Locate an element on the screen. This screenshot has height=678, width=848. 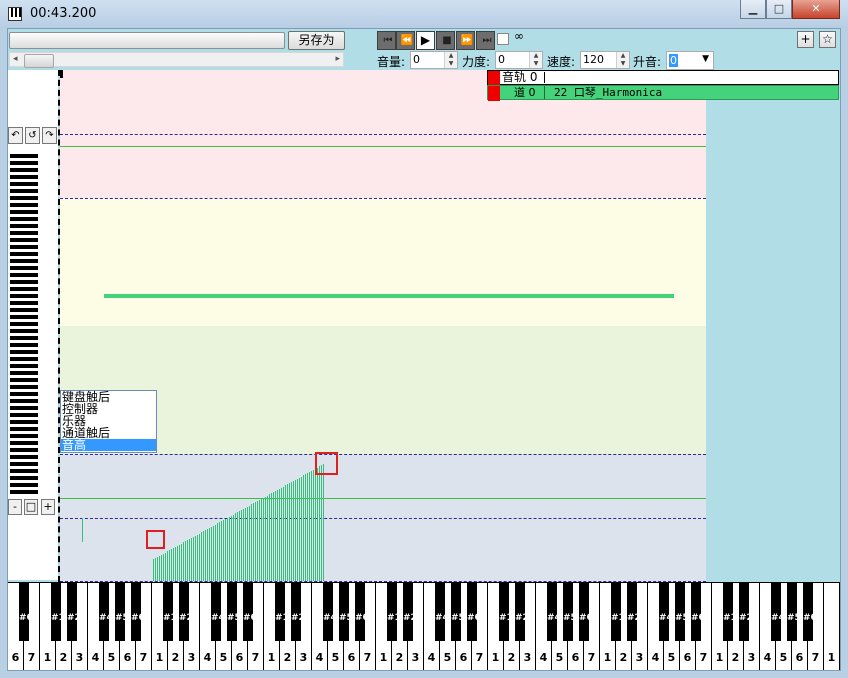
forward-button: ⏩ is located at coordinates (465, 40).